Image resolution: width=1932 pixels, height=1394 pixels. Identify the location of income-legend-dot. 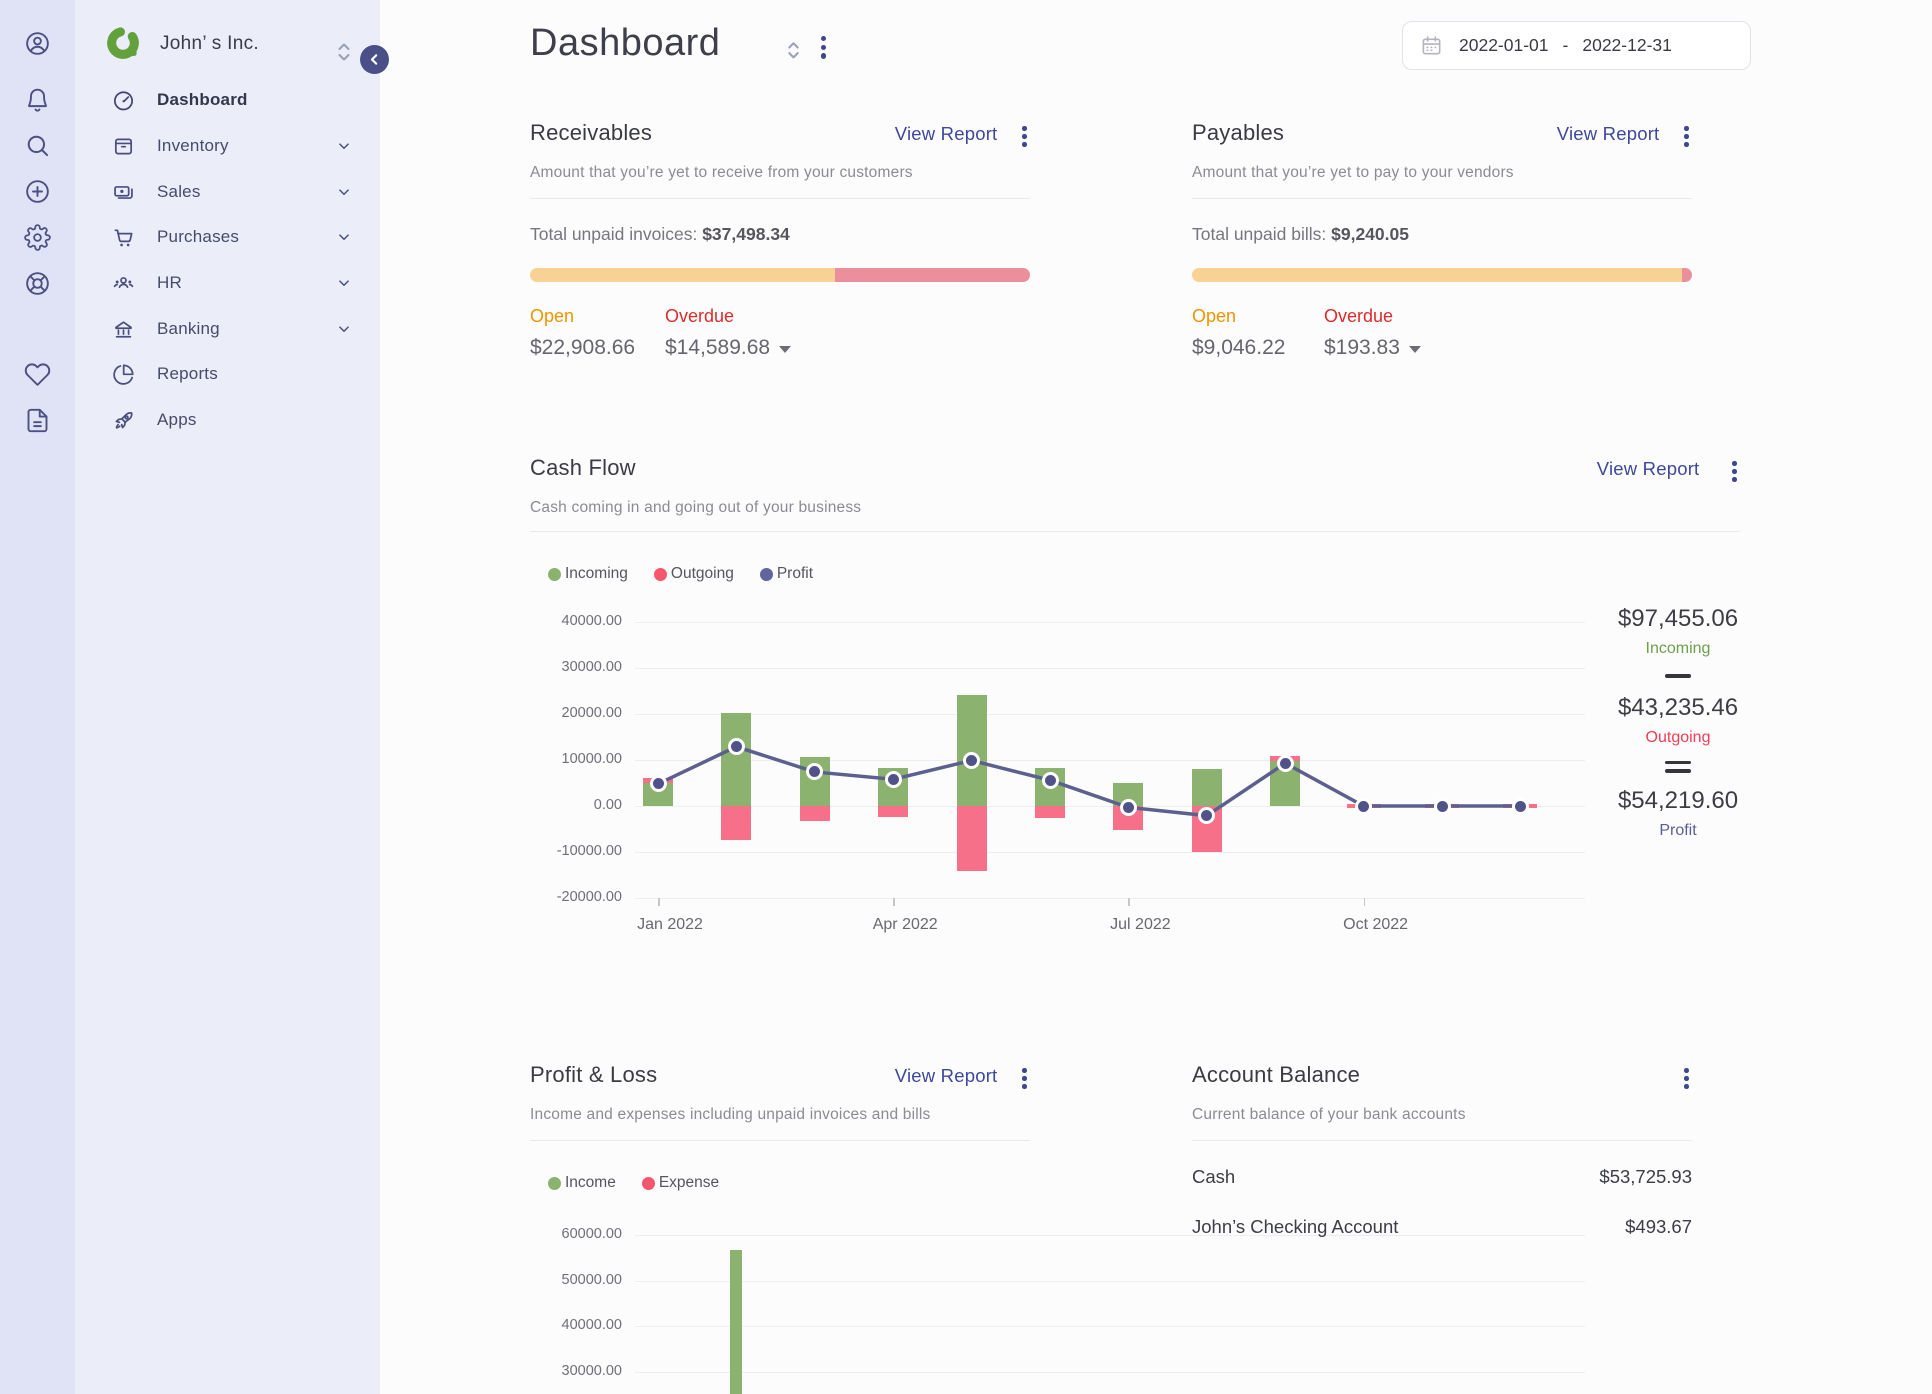
(554, 1183).